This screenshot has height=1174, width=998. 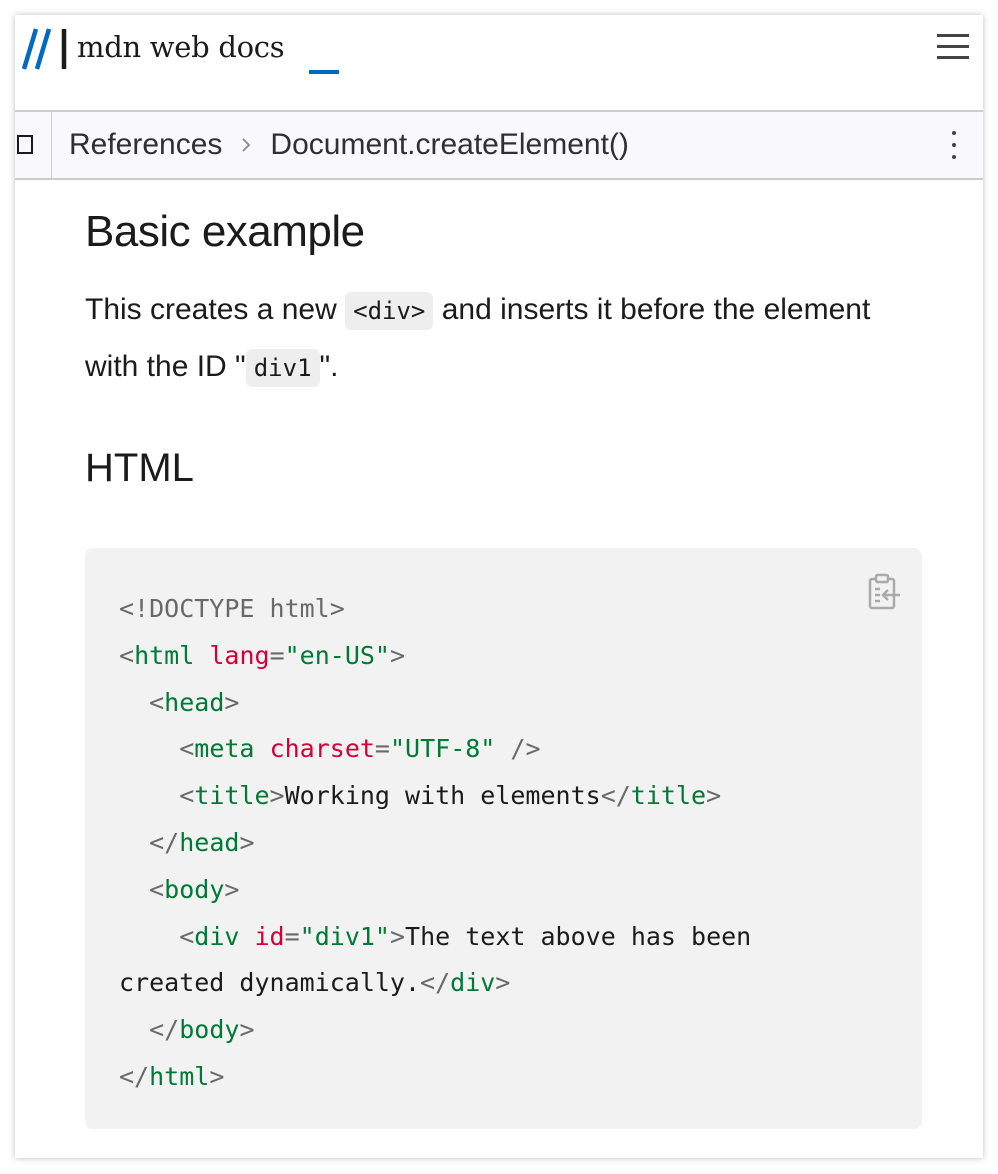 What do you see at coordinates (525, 749) in the screenshot?
I see `code-token: />` at bounding box center [525, 749].